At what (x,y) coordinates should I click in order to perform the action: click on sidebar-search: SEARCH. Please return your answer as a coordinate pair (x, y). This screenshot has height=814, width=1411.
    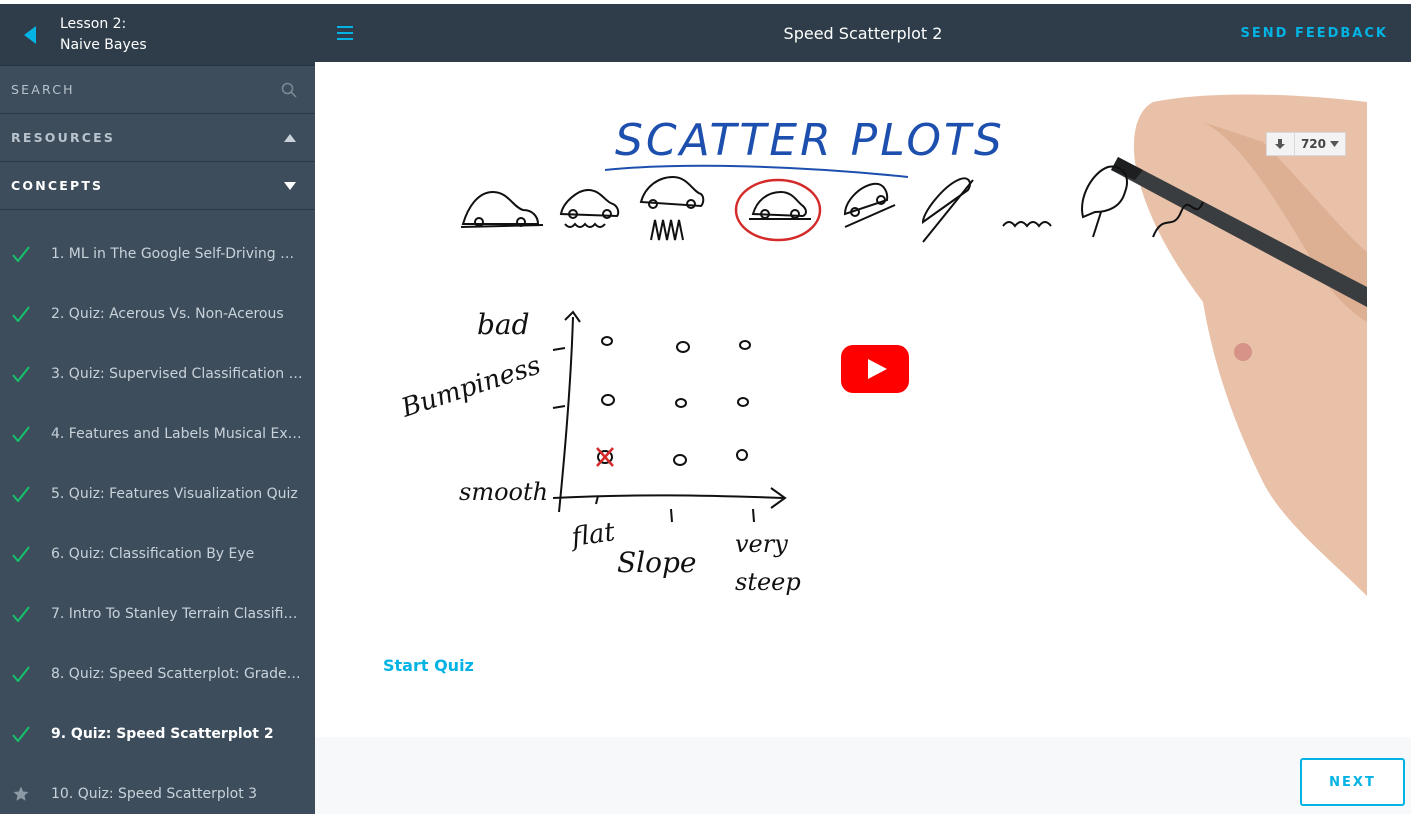
    Looking at the image, I should click on (157, 90).